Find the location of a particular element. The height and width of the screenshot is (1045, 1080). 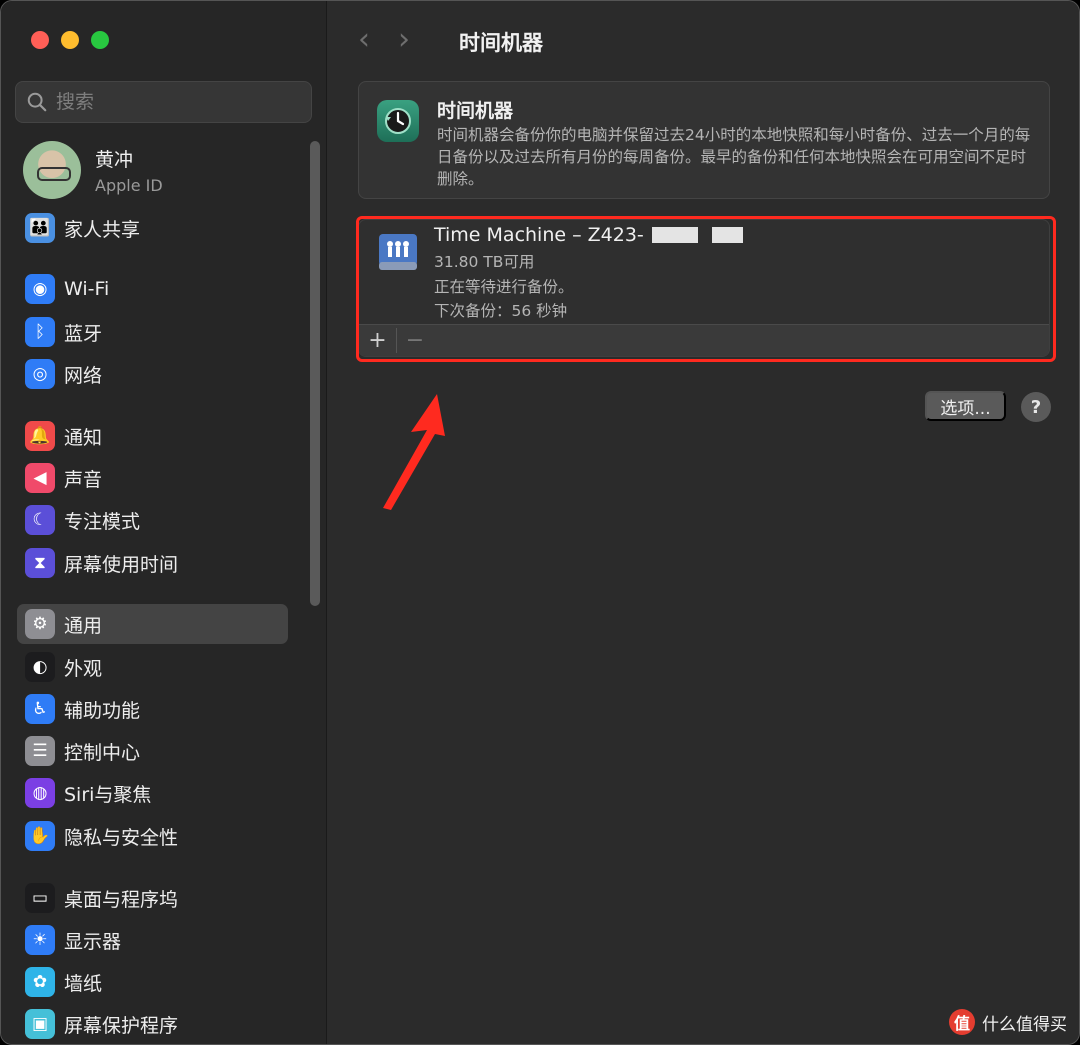

family-icon: 👪 is located at coordinates (40, 228).